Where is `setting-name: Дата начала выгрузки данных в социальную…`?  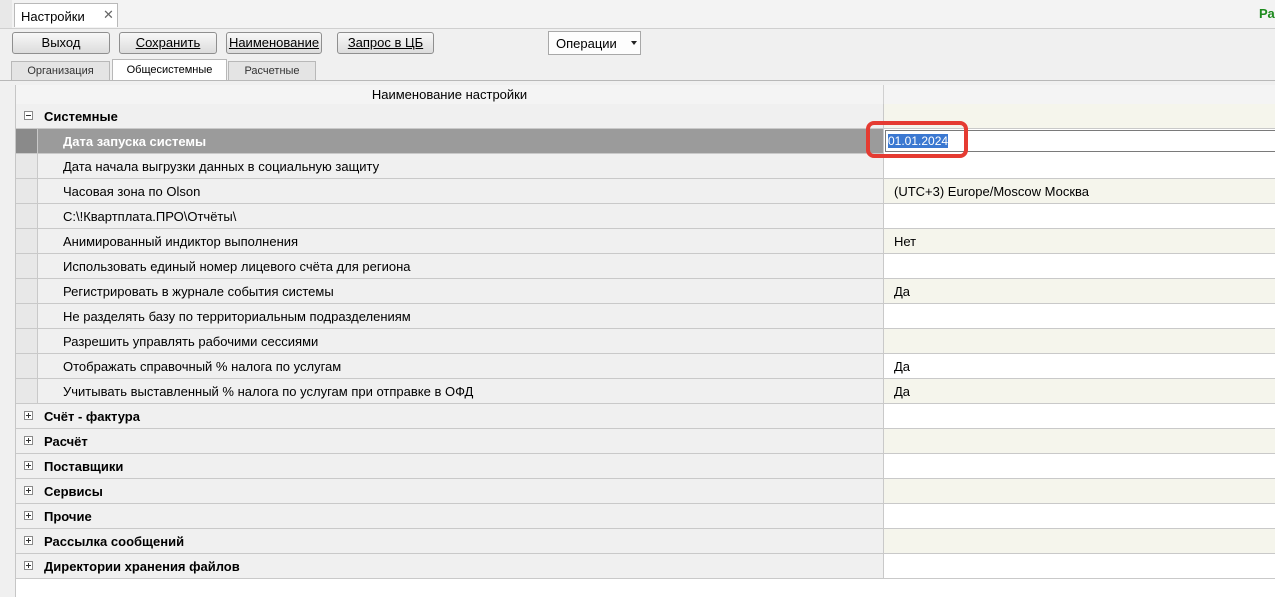
setting-name: Дата начала выгрузки данных в социальную… is located at coordinates (221, 166).